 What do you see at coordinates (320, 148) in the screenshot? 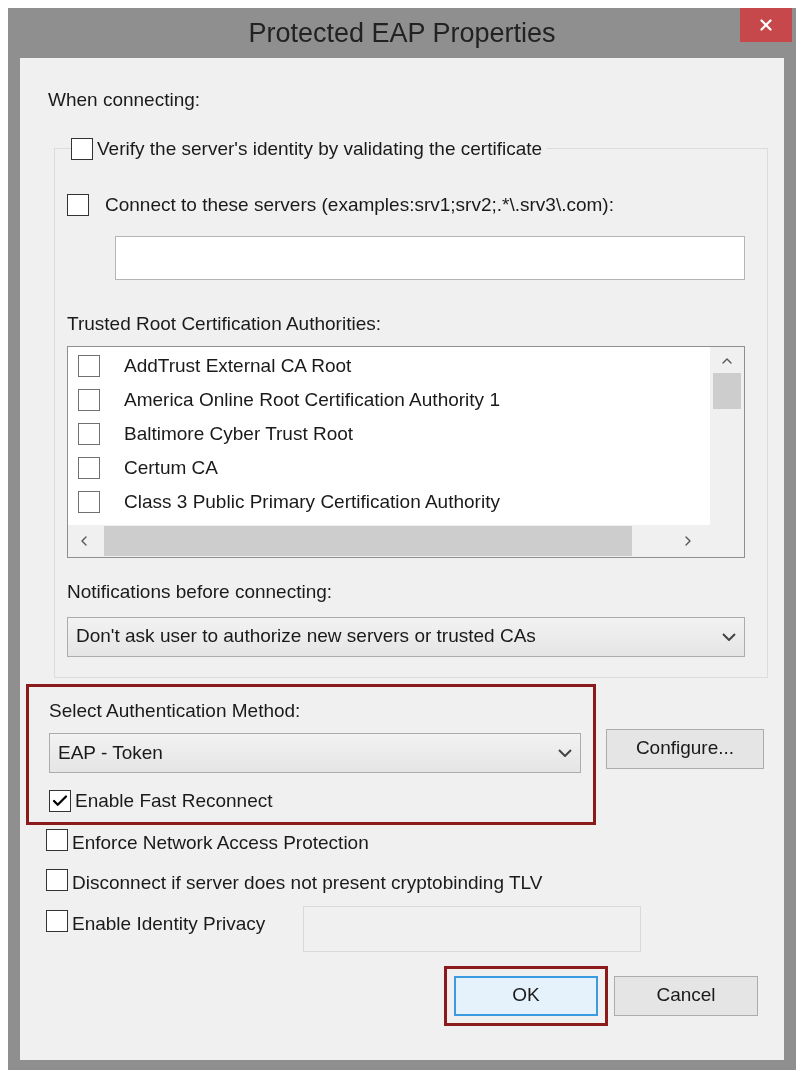
I see `checkbox-label: Verify the server's identity by validating the certificate` at bounding box center [320, 148].